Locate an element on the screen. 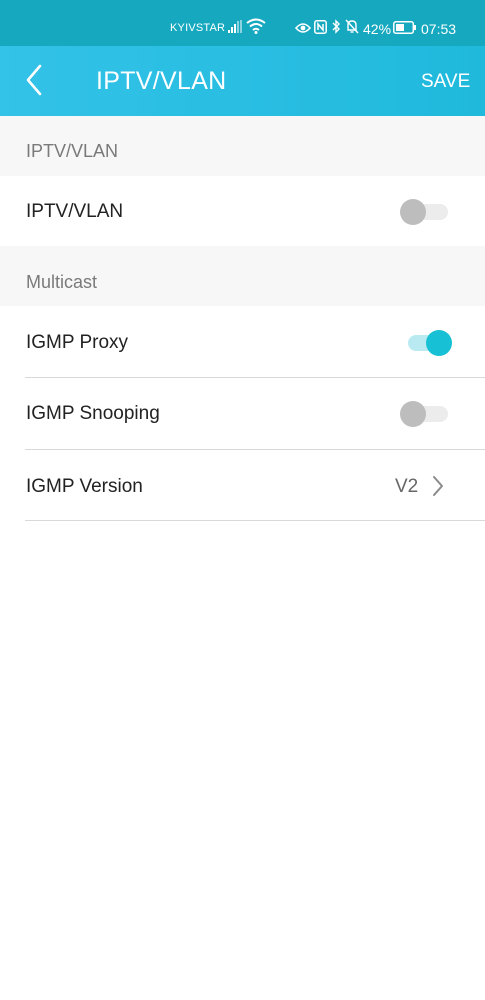 This screenshot has width=485, height=1000. back-button is located at coordinates (36, 81).